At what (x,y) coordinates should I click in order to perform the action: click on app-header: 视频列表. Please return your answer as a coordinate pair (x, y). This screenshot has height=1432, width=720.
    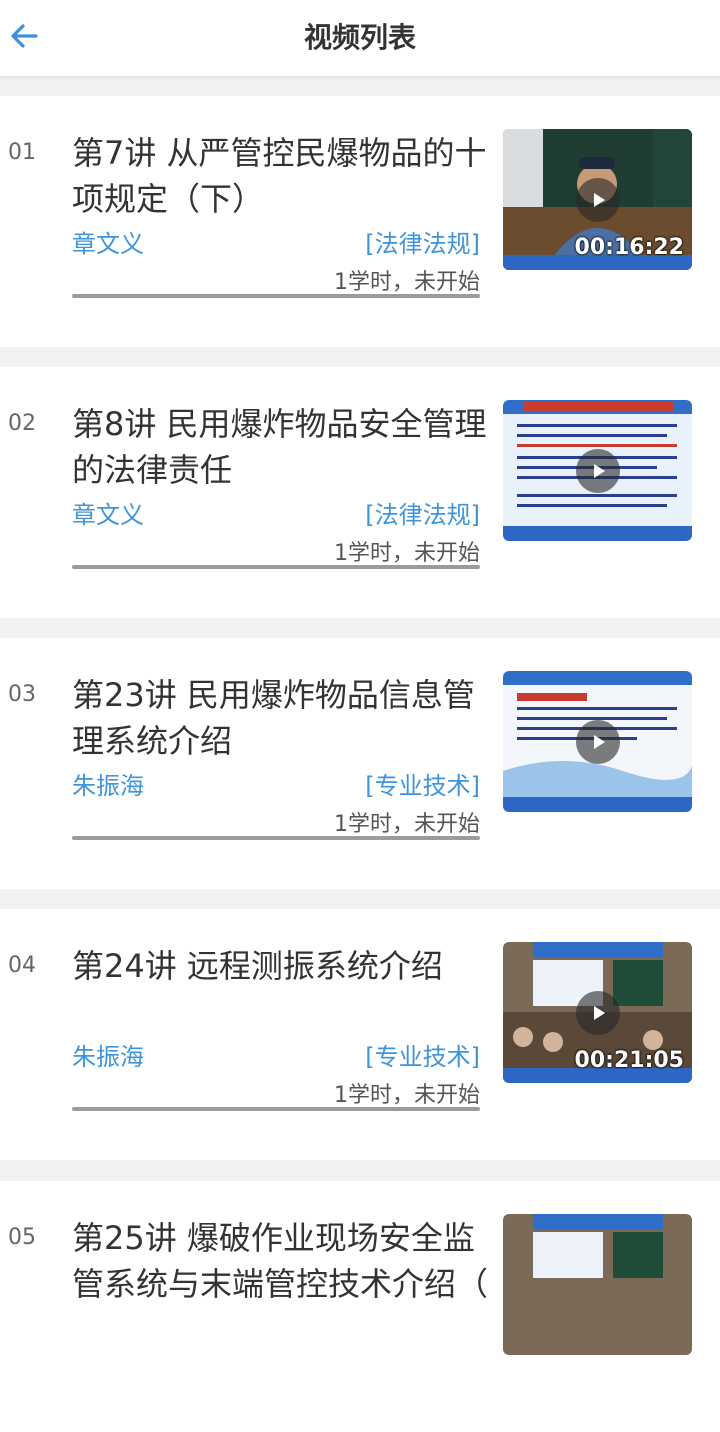
    Looking at the image, I should click on (360, 38).